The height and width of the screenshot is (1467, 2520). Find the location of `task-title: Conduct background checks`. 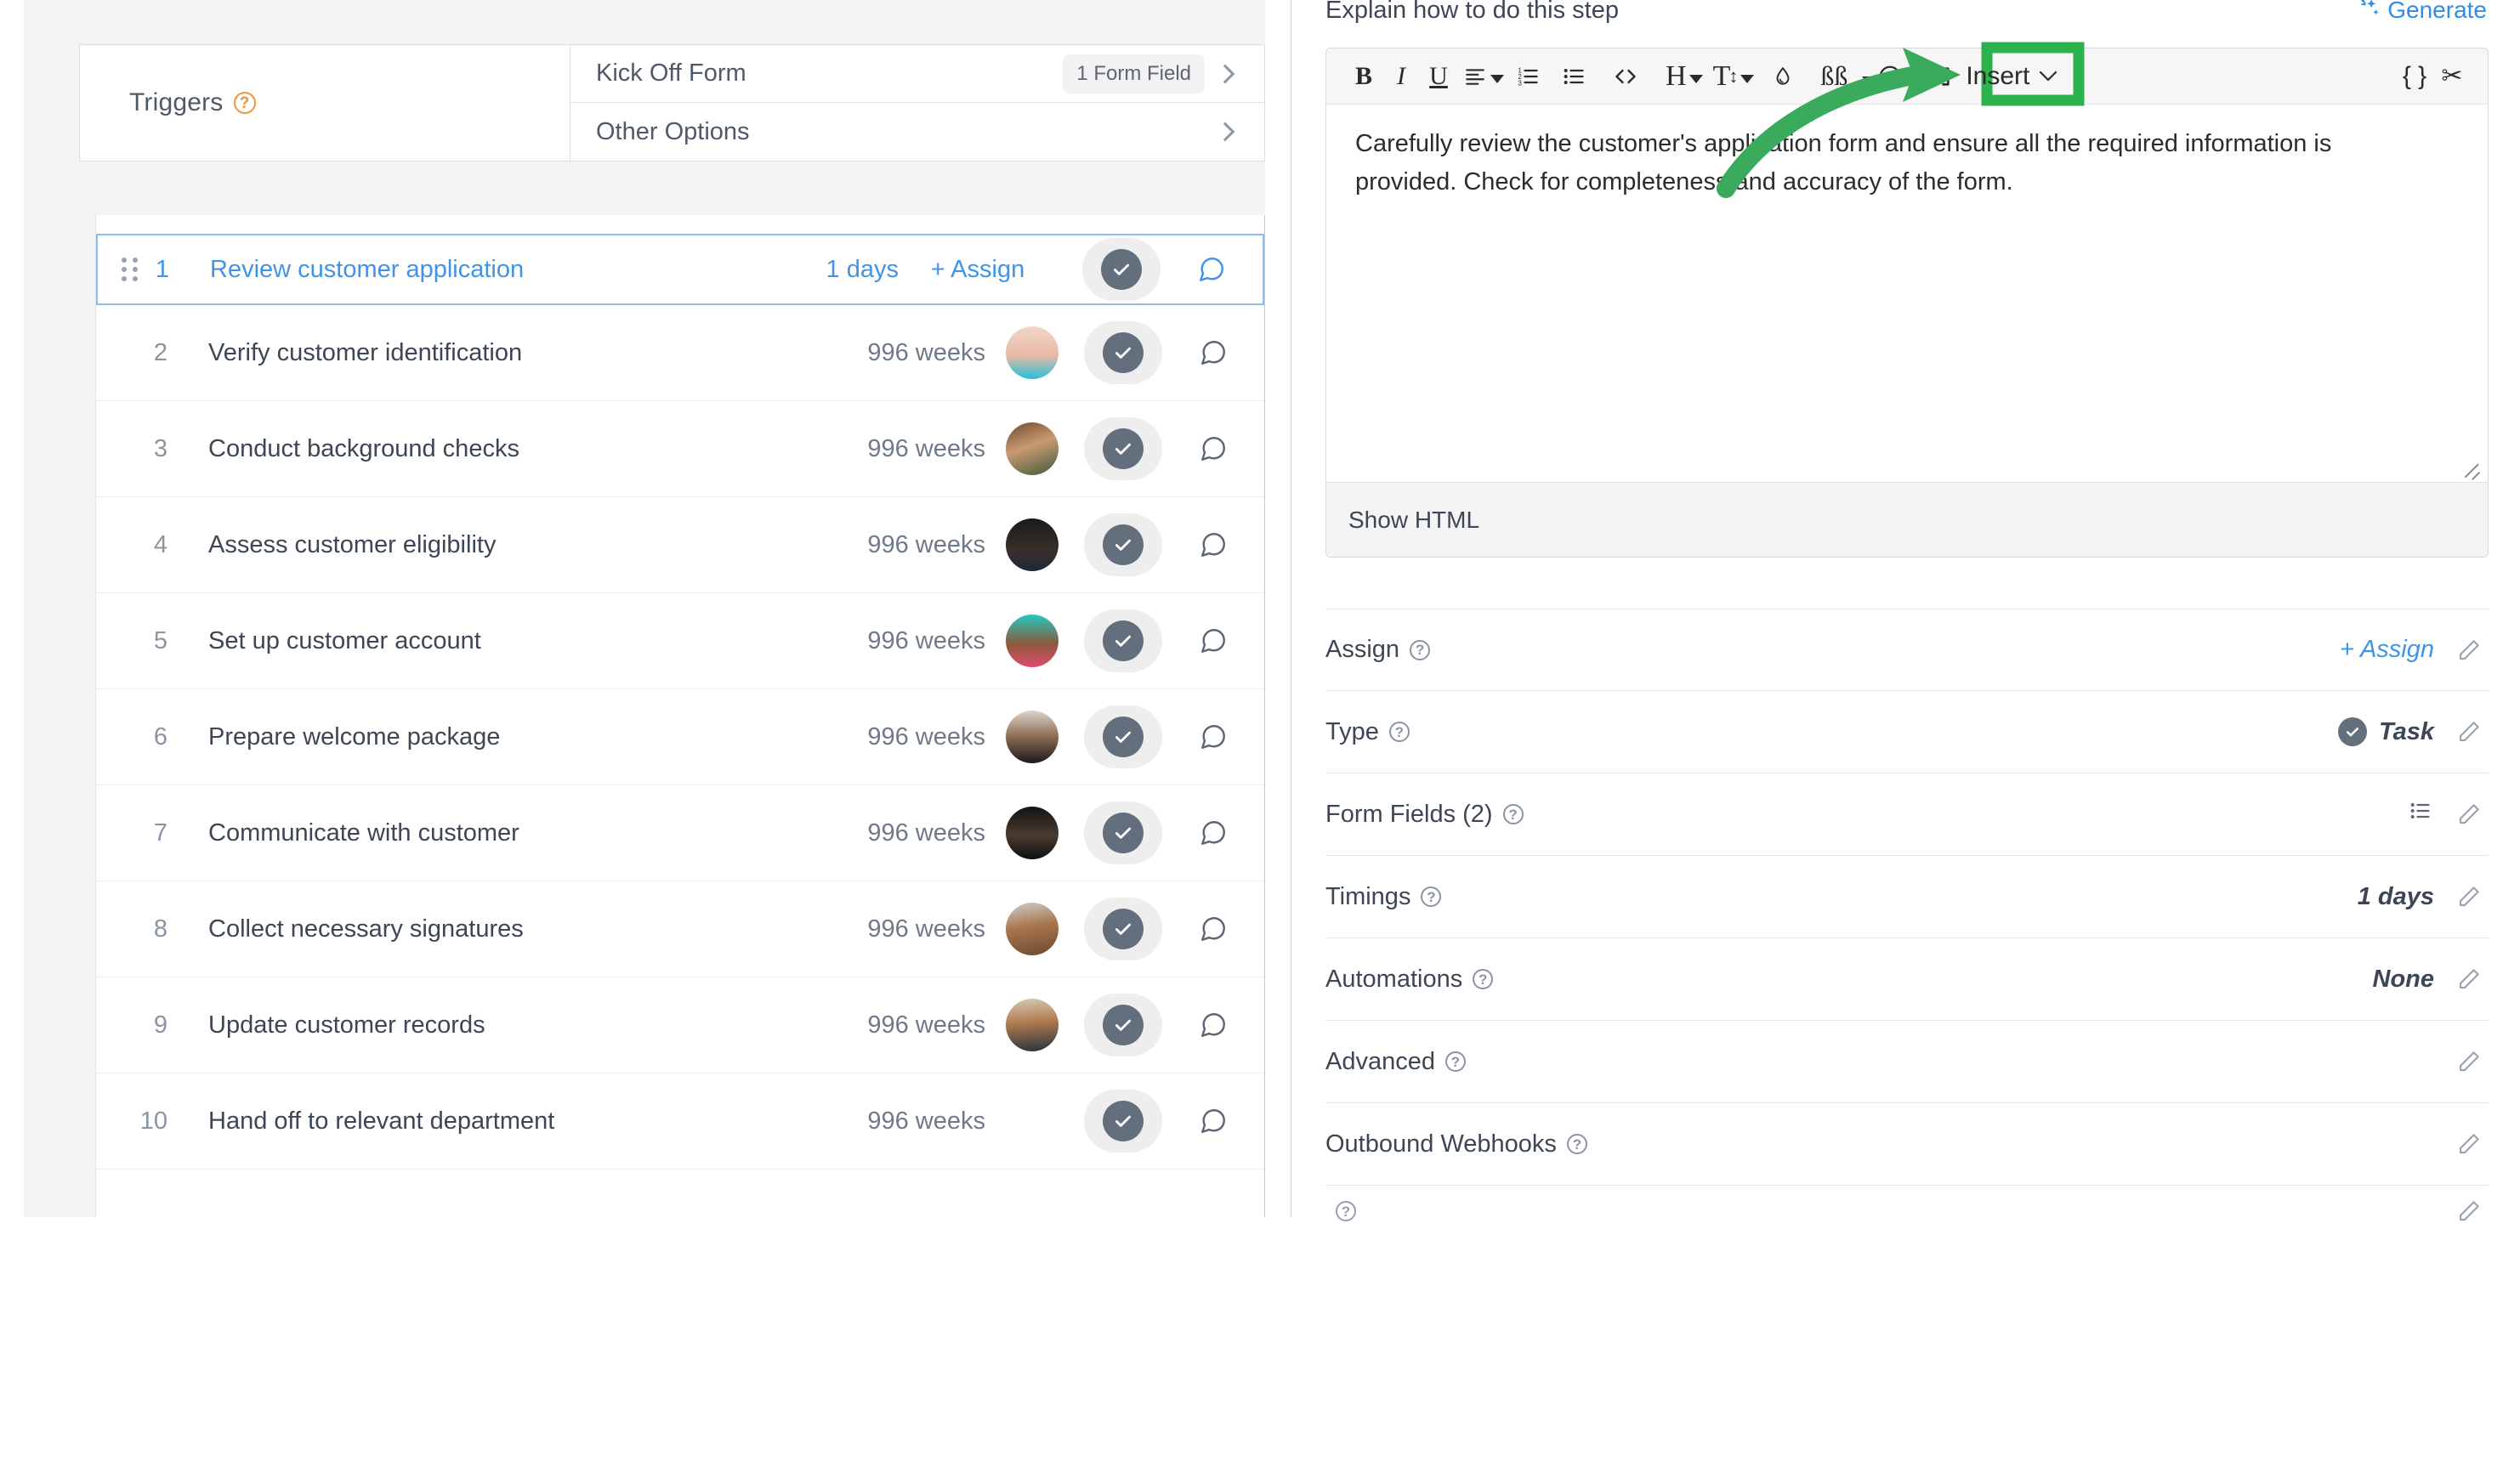

task-title: Conduct background checks is located at coordinates (490, 449).